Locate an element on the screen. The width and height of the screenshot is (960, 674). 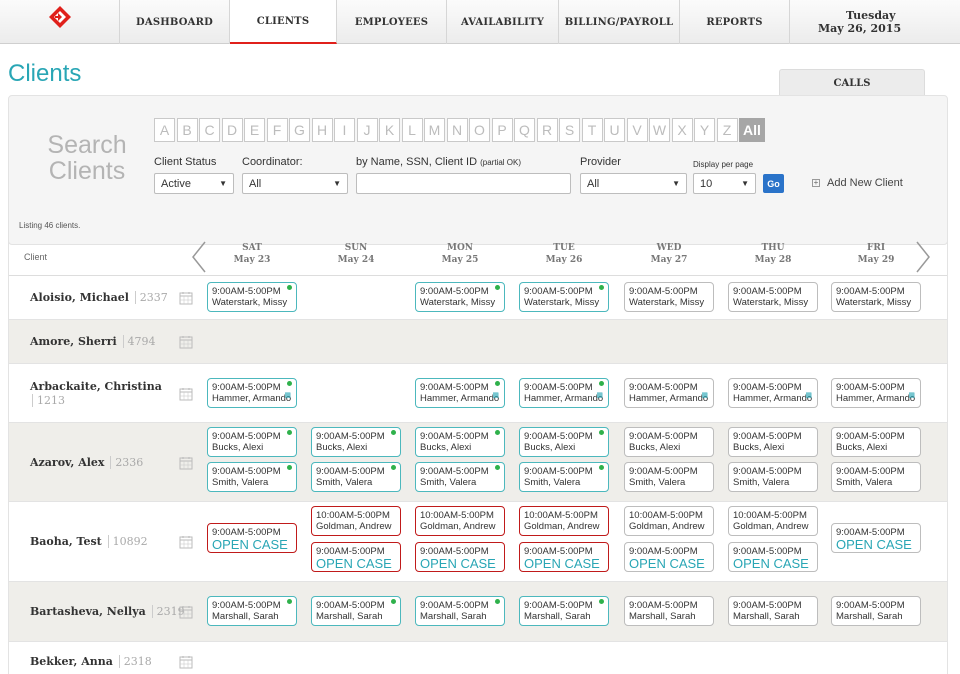
letter-filter-h: H is located at coordinates (322, 130).